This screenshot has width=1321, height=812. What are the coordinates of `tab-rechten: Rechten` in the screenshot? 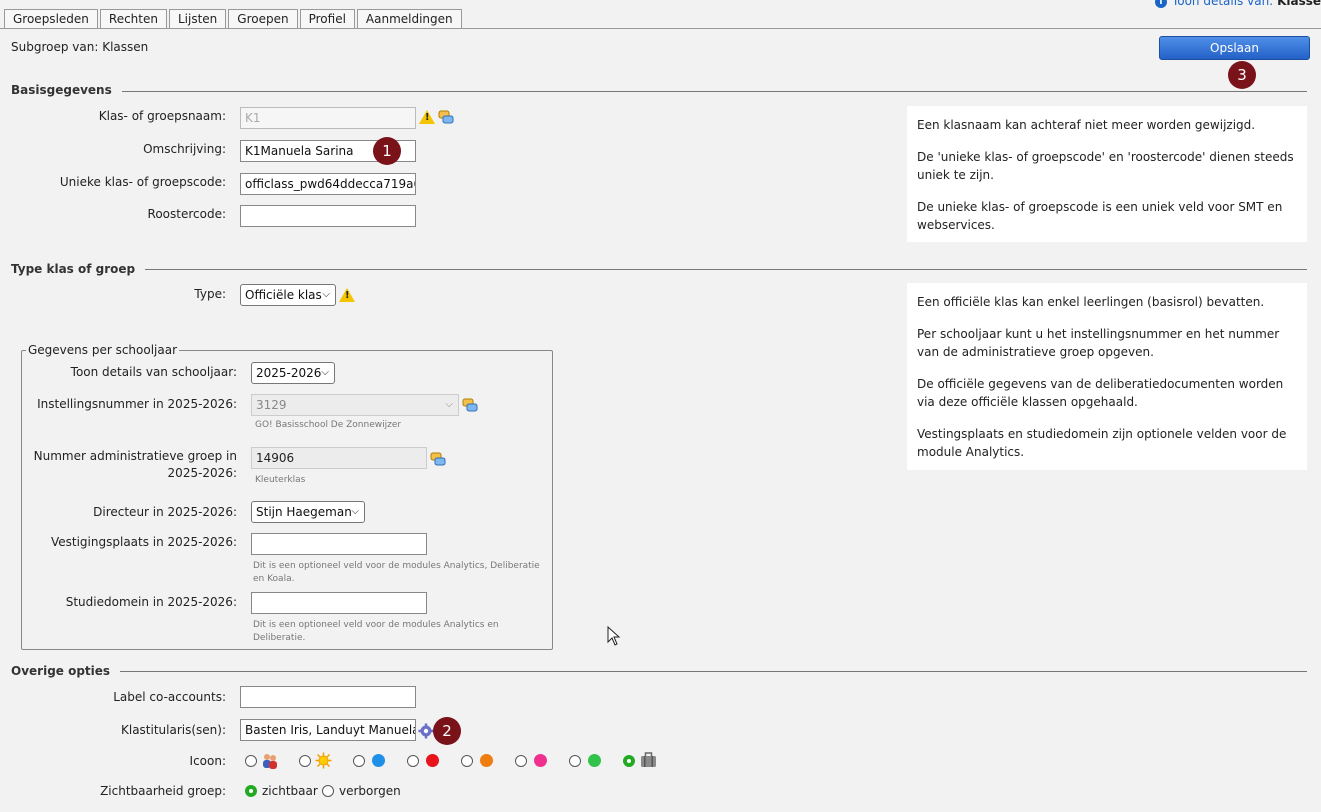 It's located at (133, 18).